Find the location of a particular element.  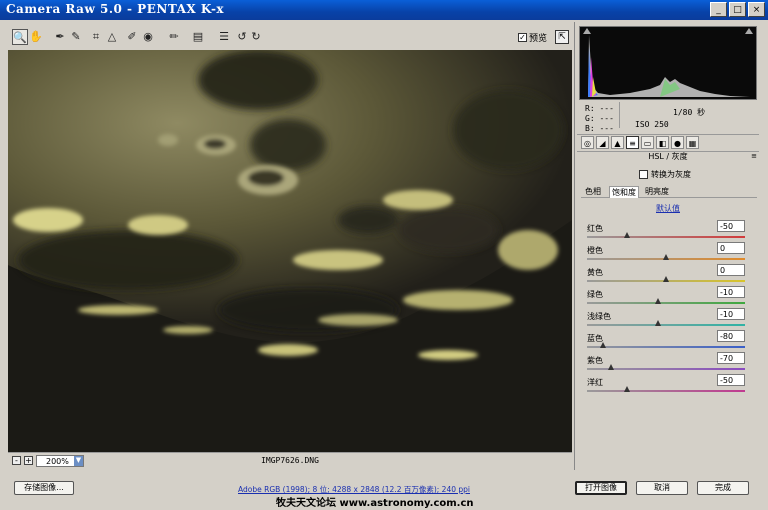

open-image-button: 打开图像 is located at coordinates (601, 488).